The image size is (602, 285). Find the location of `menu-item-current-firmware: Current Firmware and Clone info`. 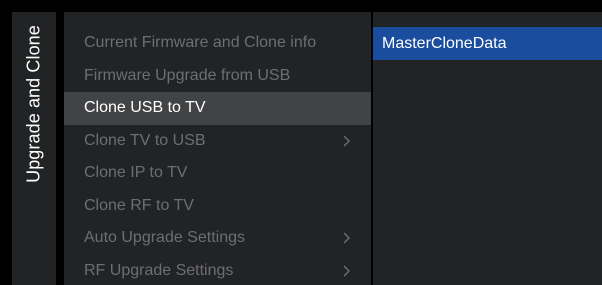

menu-item-current-firmware: Current Firmware and Clone info is located at coordinates (217, 43).